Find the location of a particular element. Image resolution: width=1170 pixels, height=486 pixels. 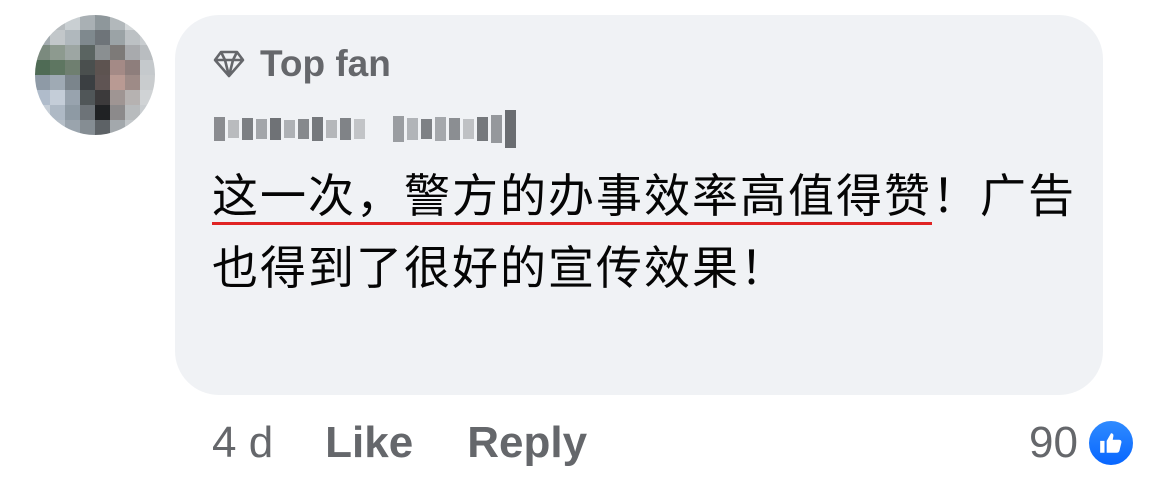

top-fan-badge: Top fan is located at coordinates (301, 64).